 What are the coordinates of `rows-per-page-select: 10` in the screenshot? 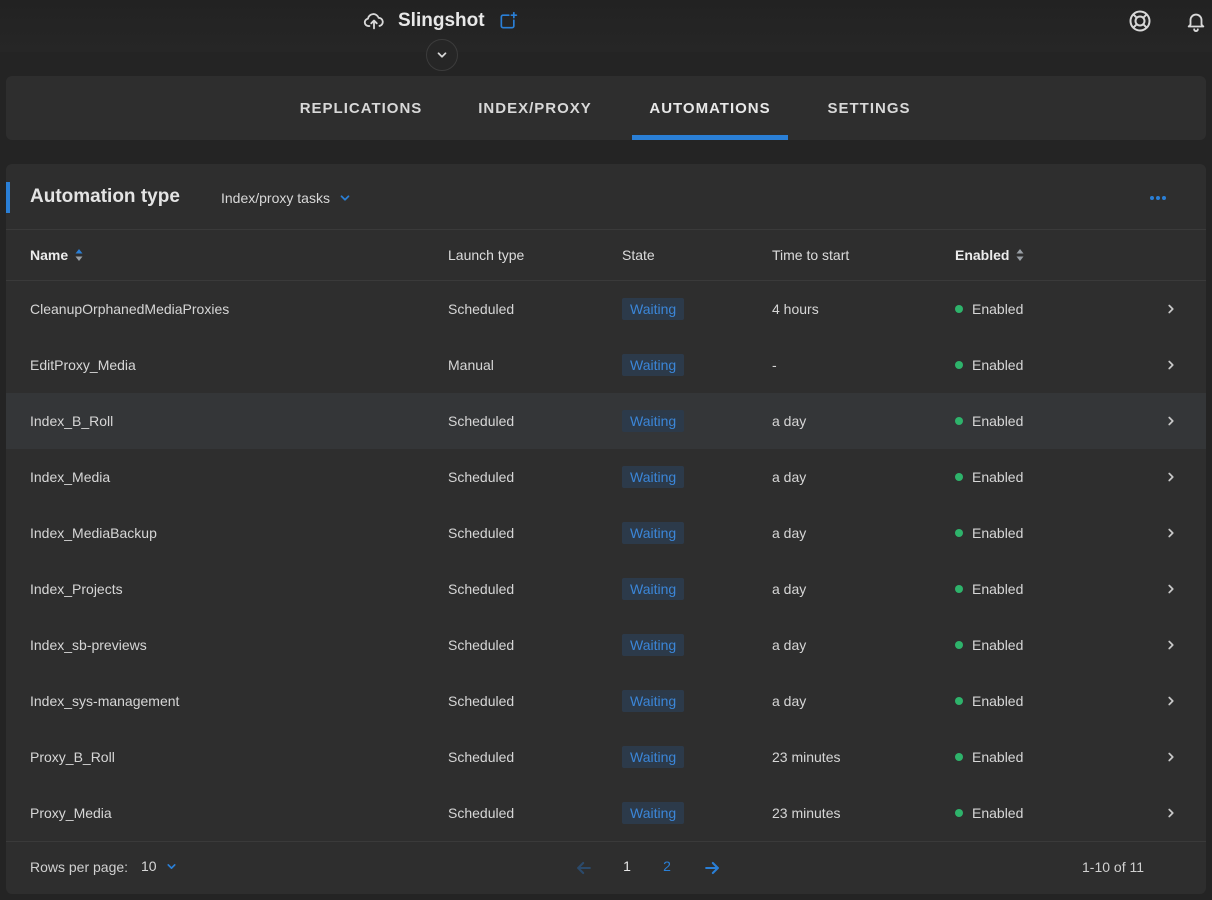 It's located at (159, 866).